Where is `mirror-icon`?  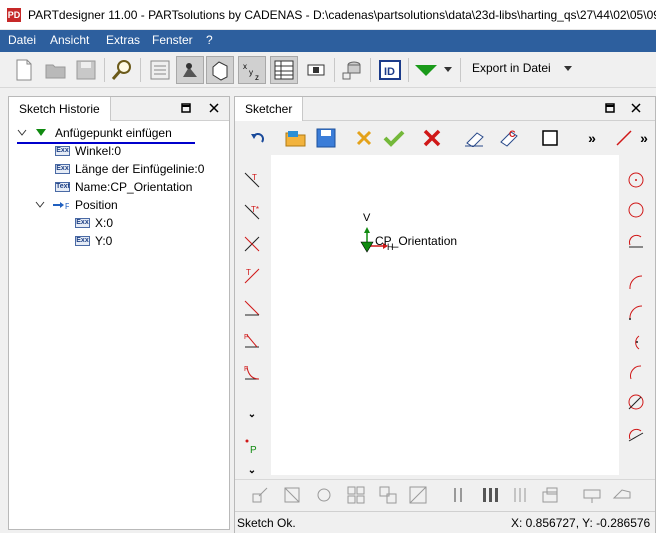 mirror-icon is located at coordinates (418, 495).